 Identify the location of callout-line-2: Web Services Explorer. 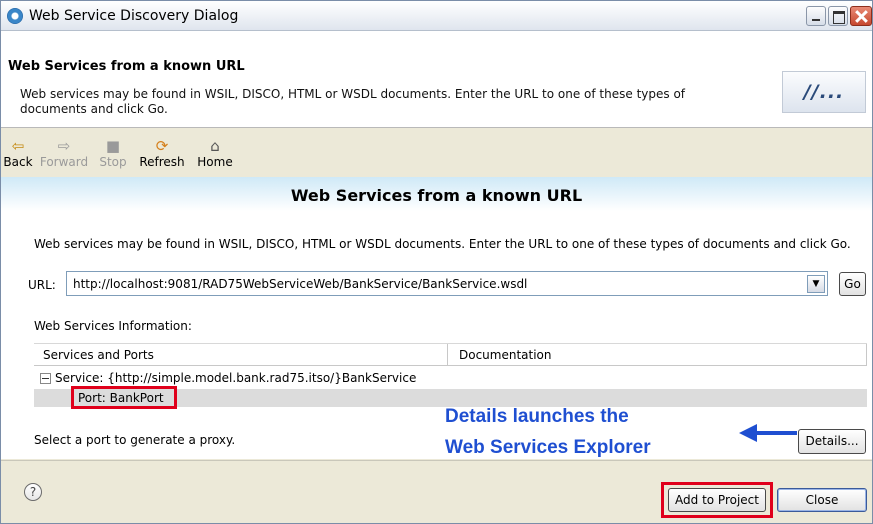
(548, 447).